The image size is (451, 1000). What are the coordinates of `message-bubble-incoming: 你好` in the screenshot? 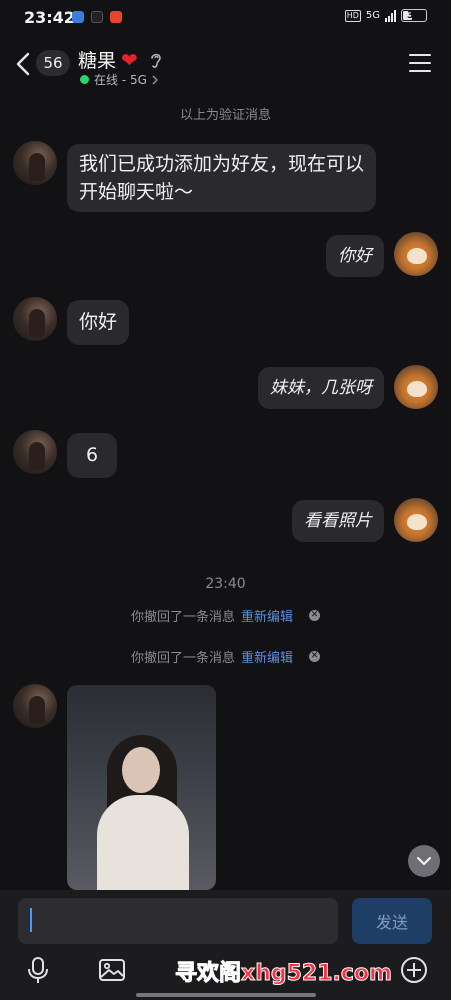 It's located at (98, 322).